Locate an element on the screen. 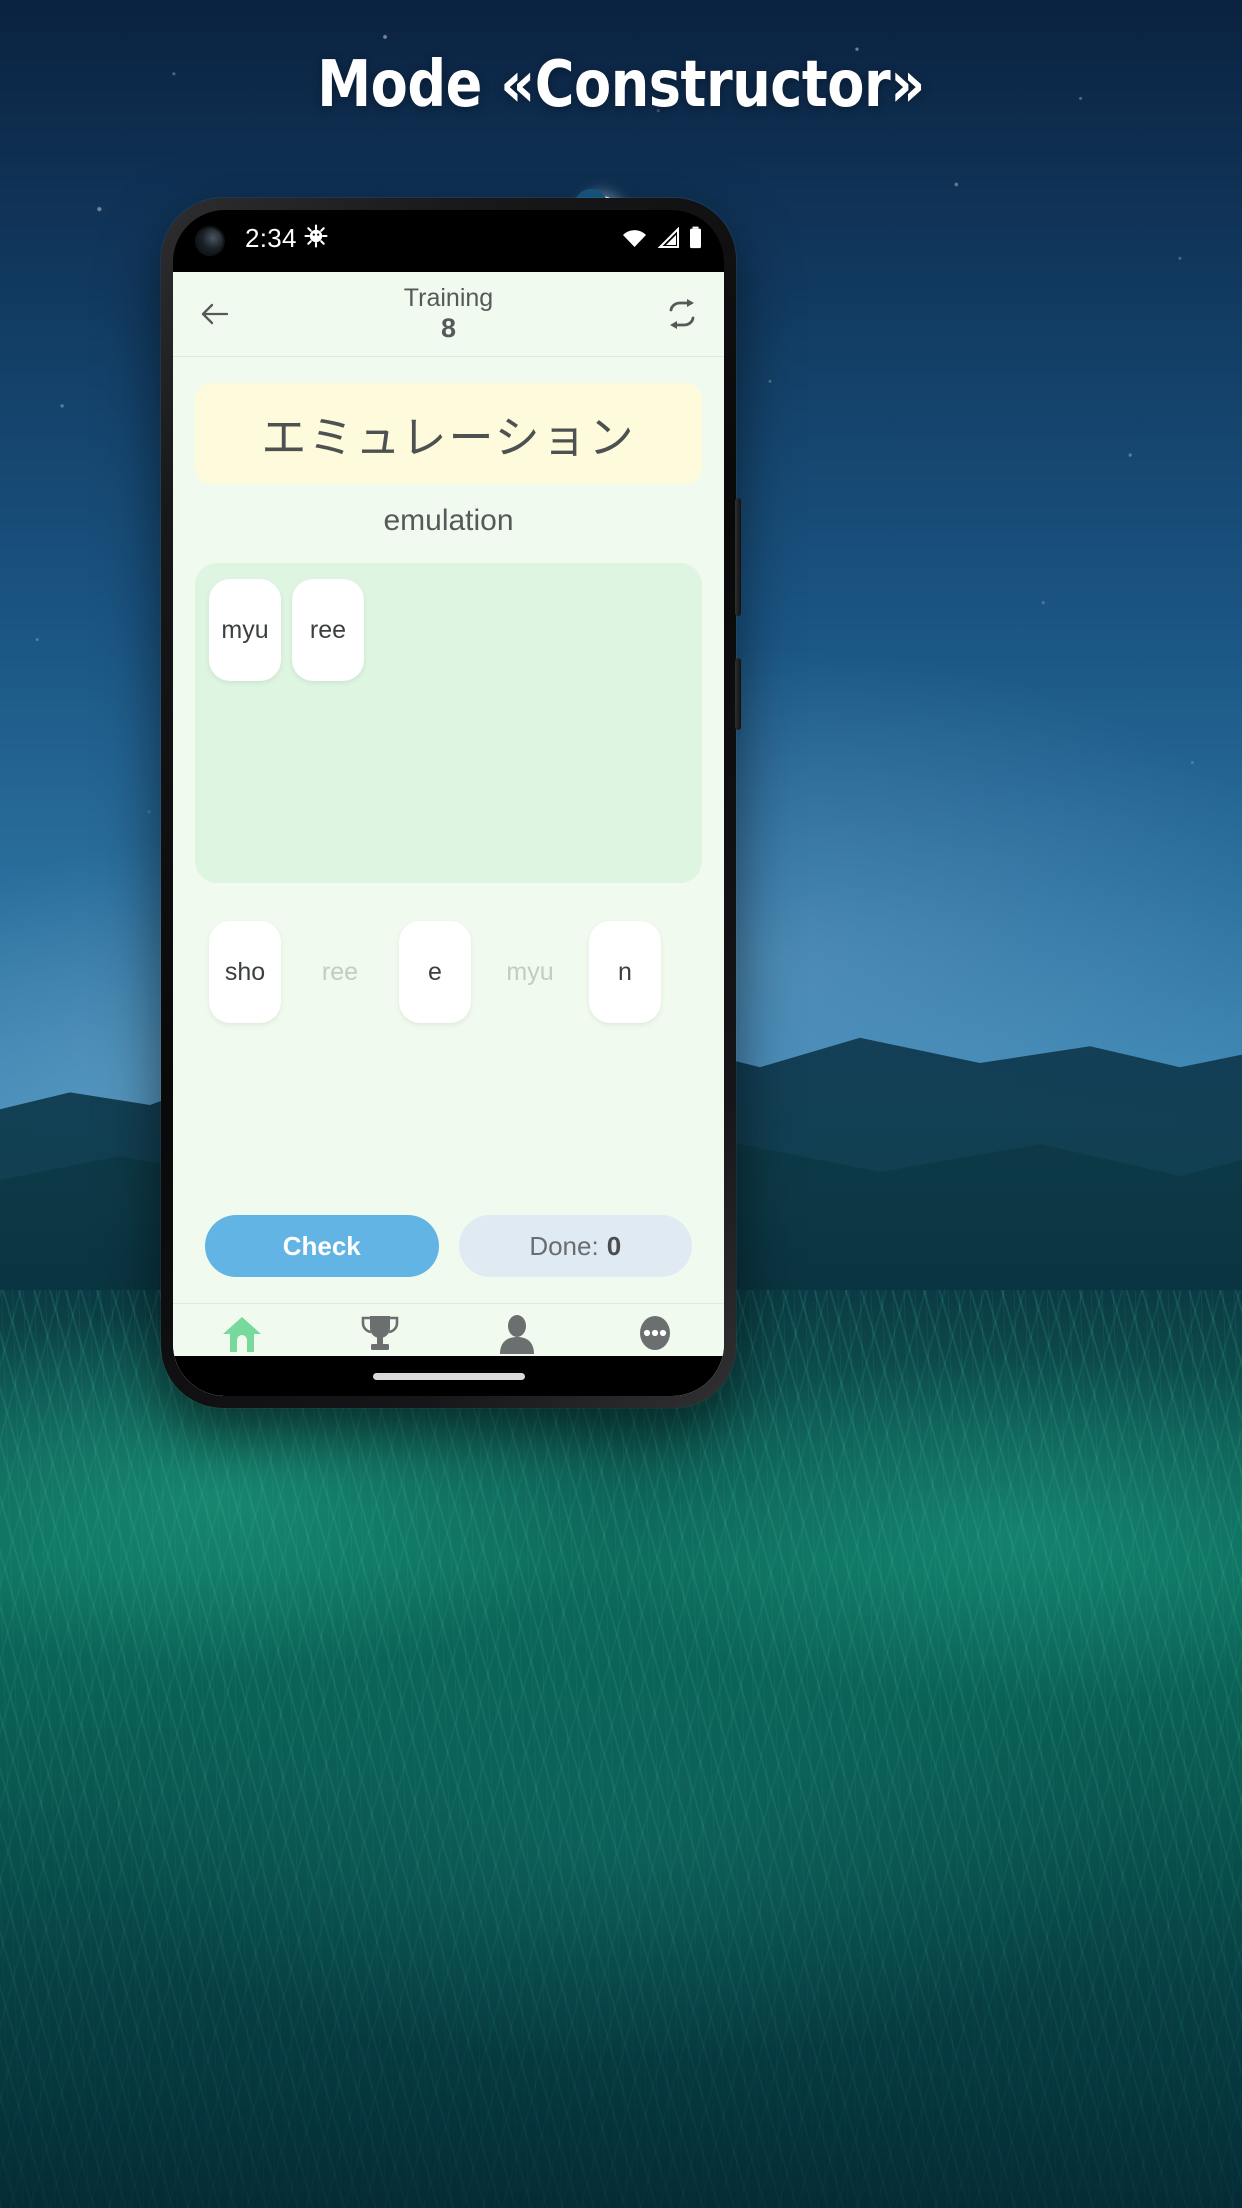  done-counter-button: Done: 0 is located at coordinates (575, 1246).